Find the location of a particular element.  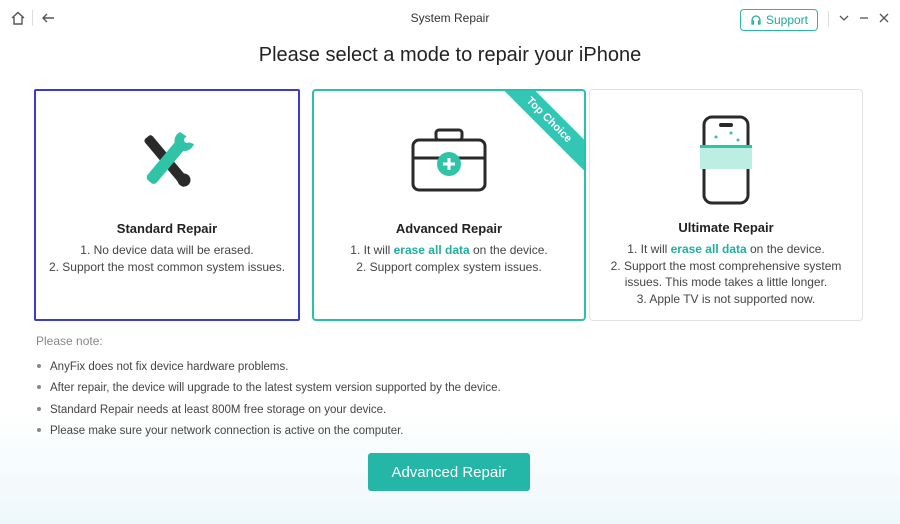

minimize-icon is located at coordinates (864, 18).